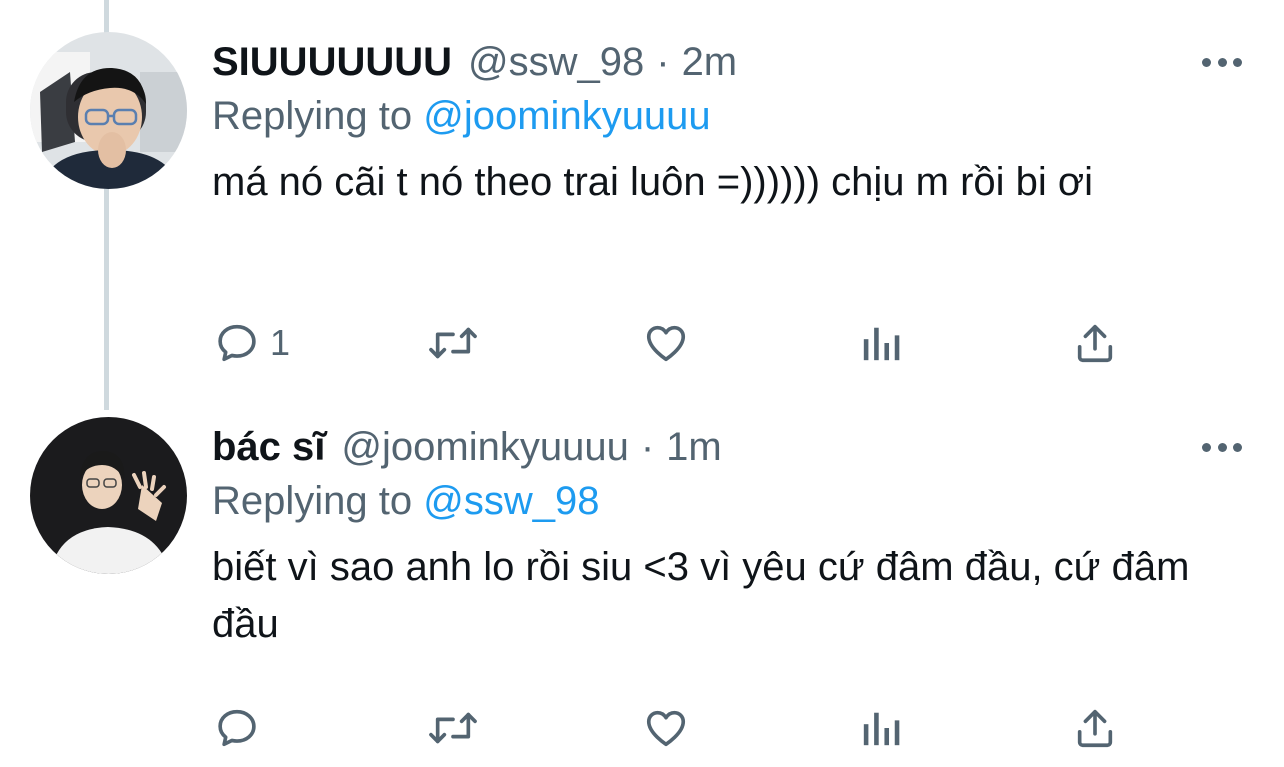  I want to click on reply-count: 1, so click(280, 342).